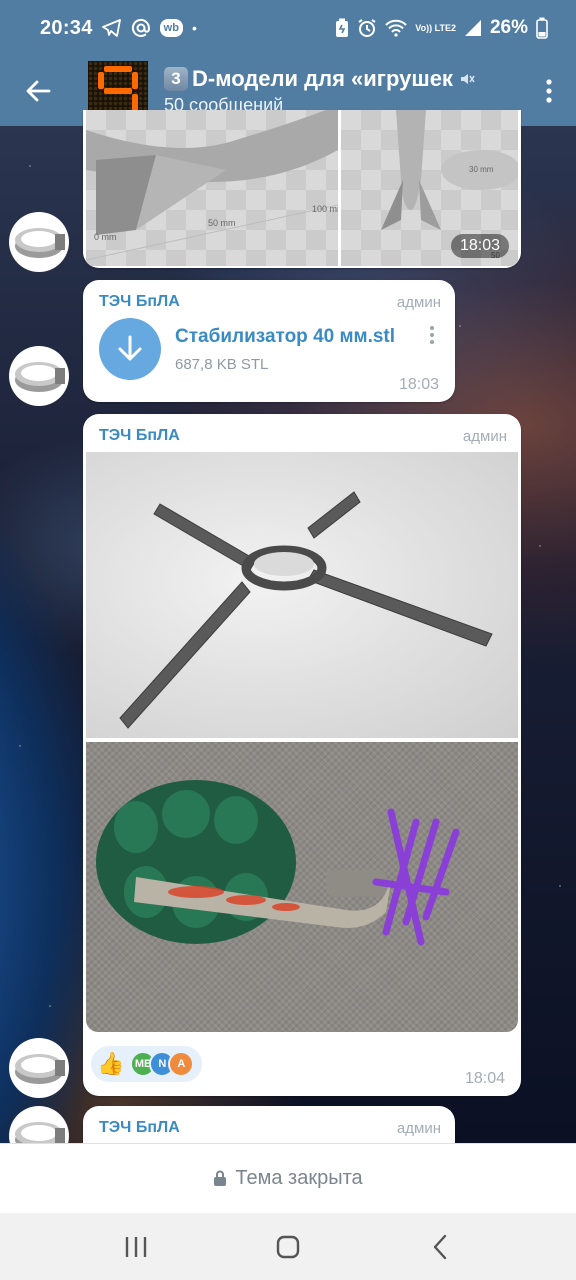  I want to click on system-nav-bar, so click(288, 1246).